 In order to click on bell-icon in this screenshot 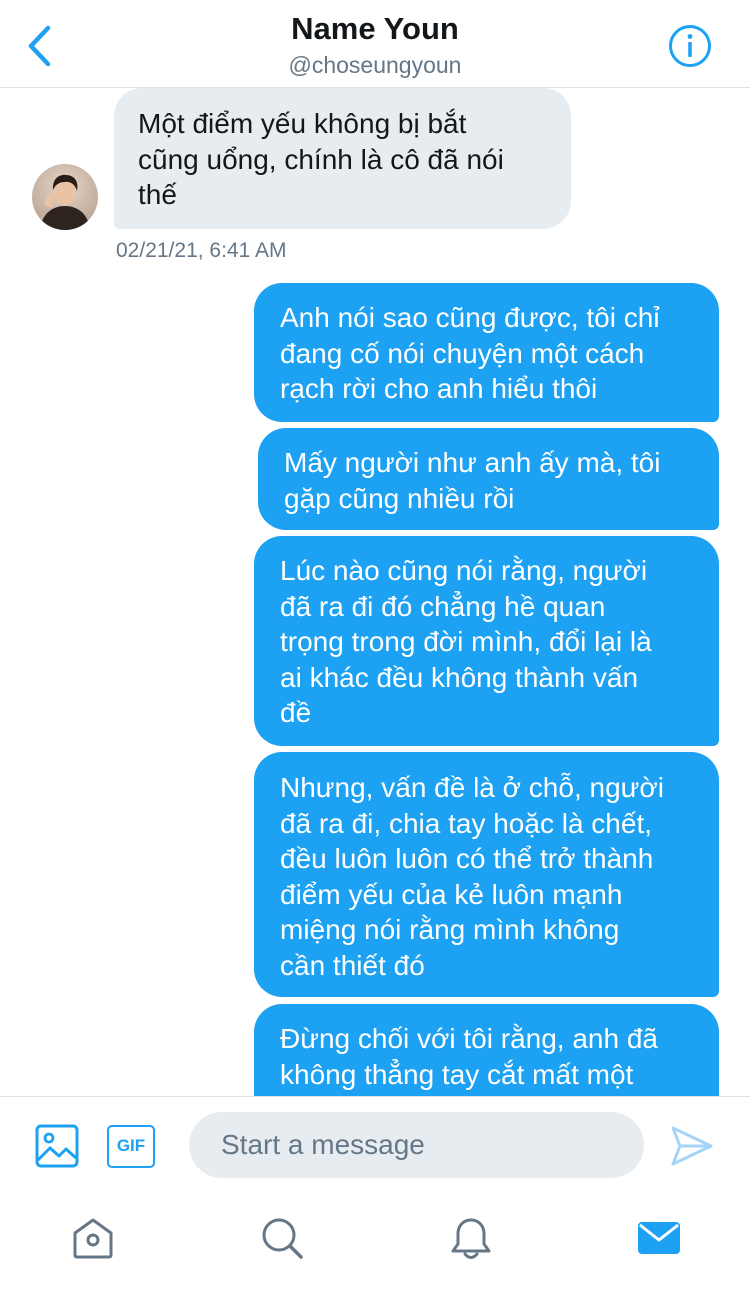, I will do `click(471, 1238)`.